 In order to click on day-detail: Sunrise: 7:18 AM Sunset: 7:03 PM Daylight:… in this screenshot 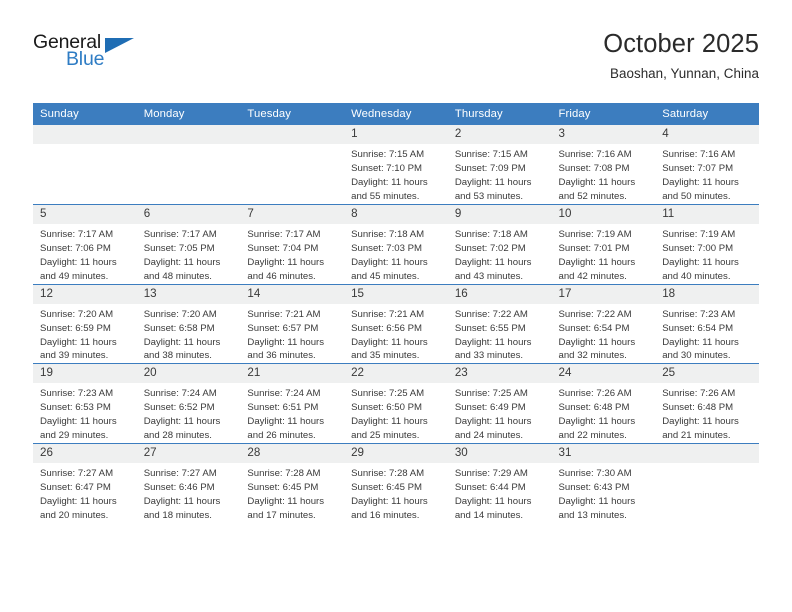, I will do `click(396, 254)`.